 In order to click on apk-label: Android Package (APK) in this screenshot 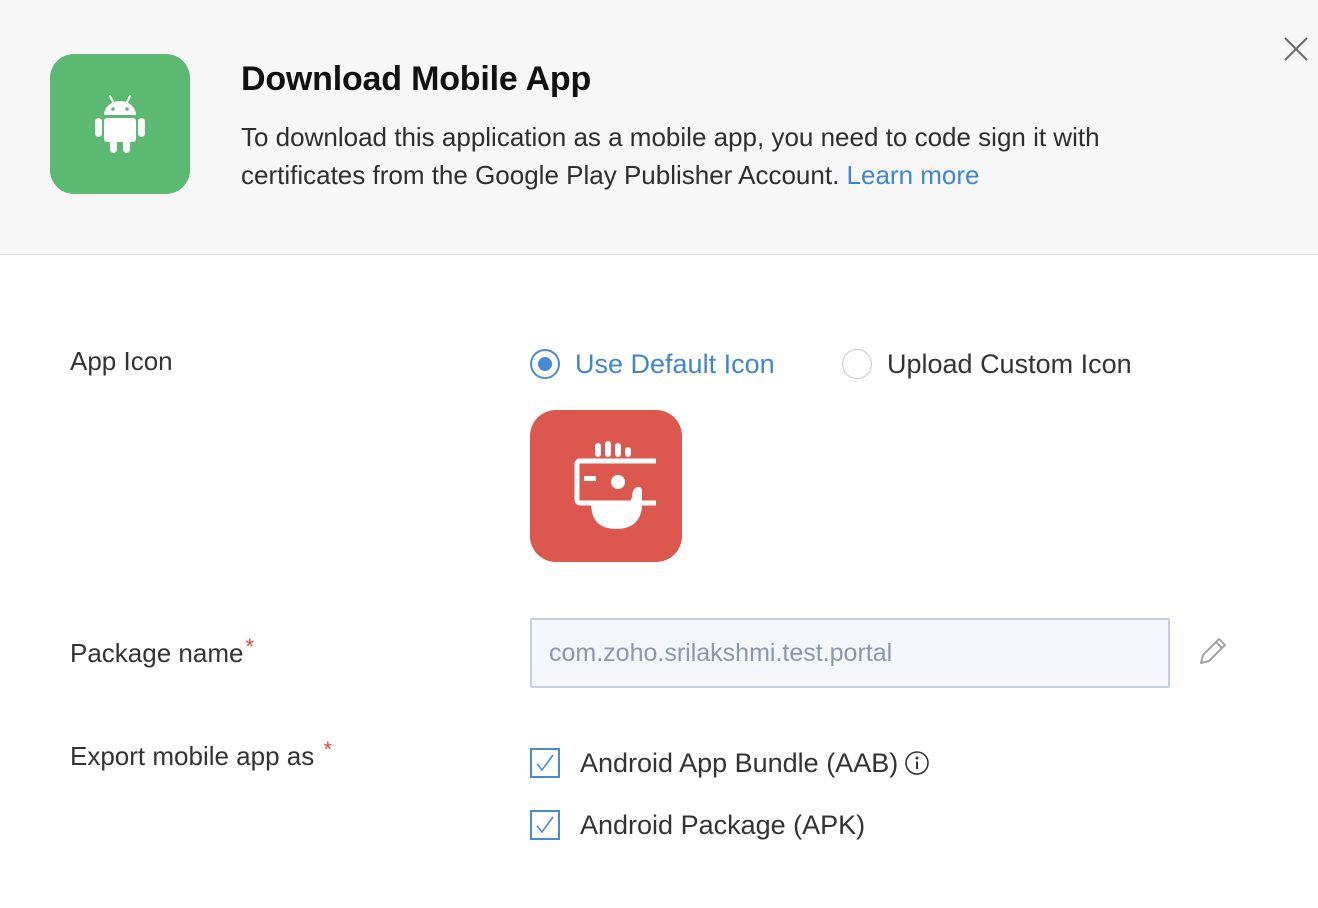, I will do `click(723, 824)`.